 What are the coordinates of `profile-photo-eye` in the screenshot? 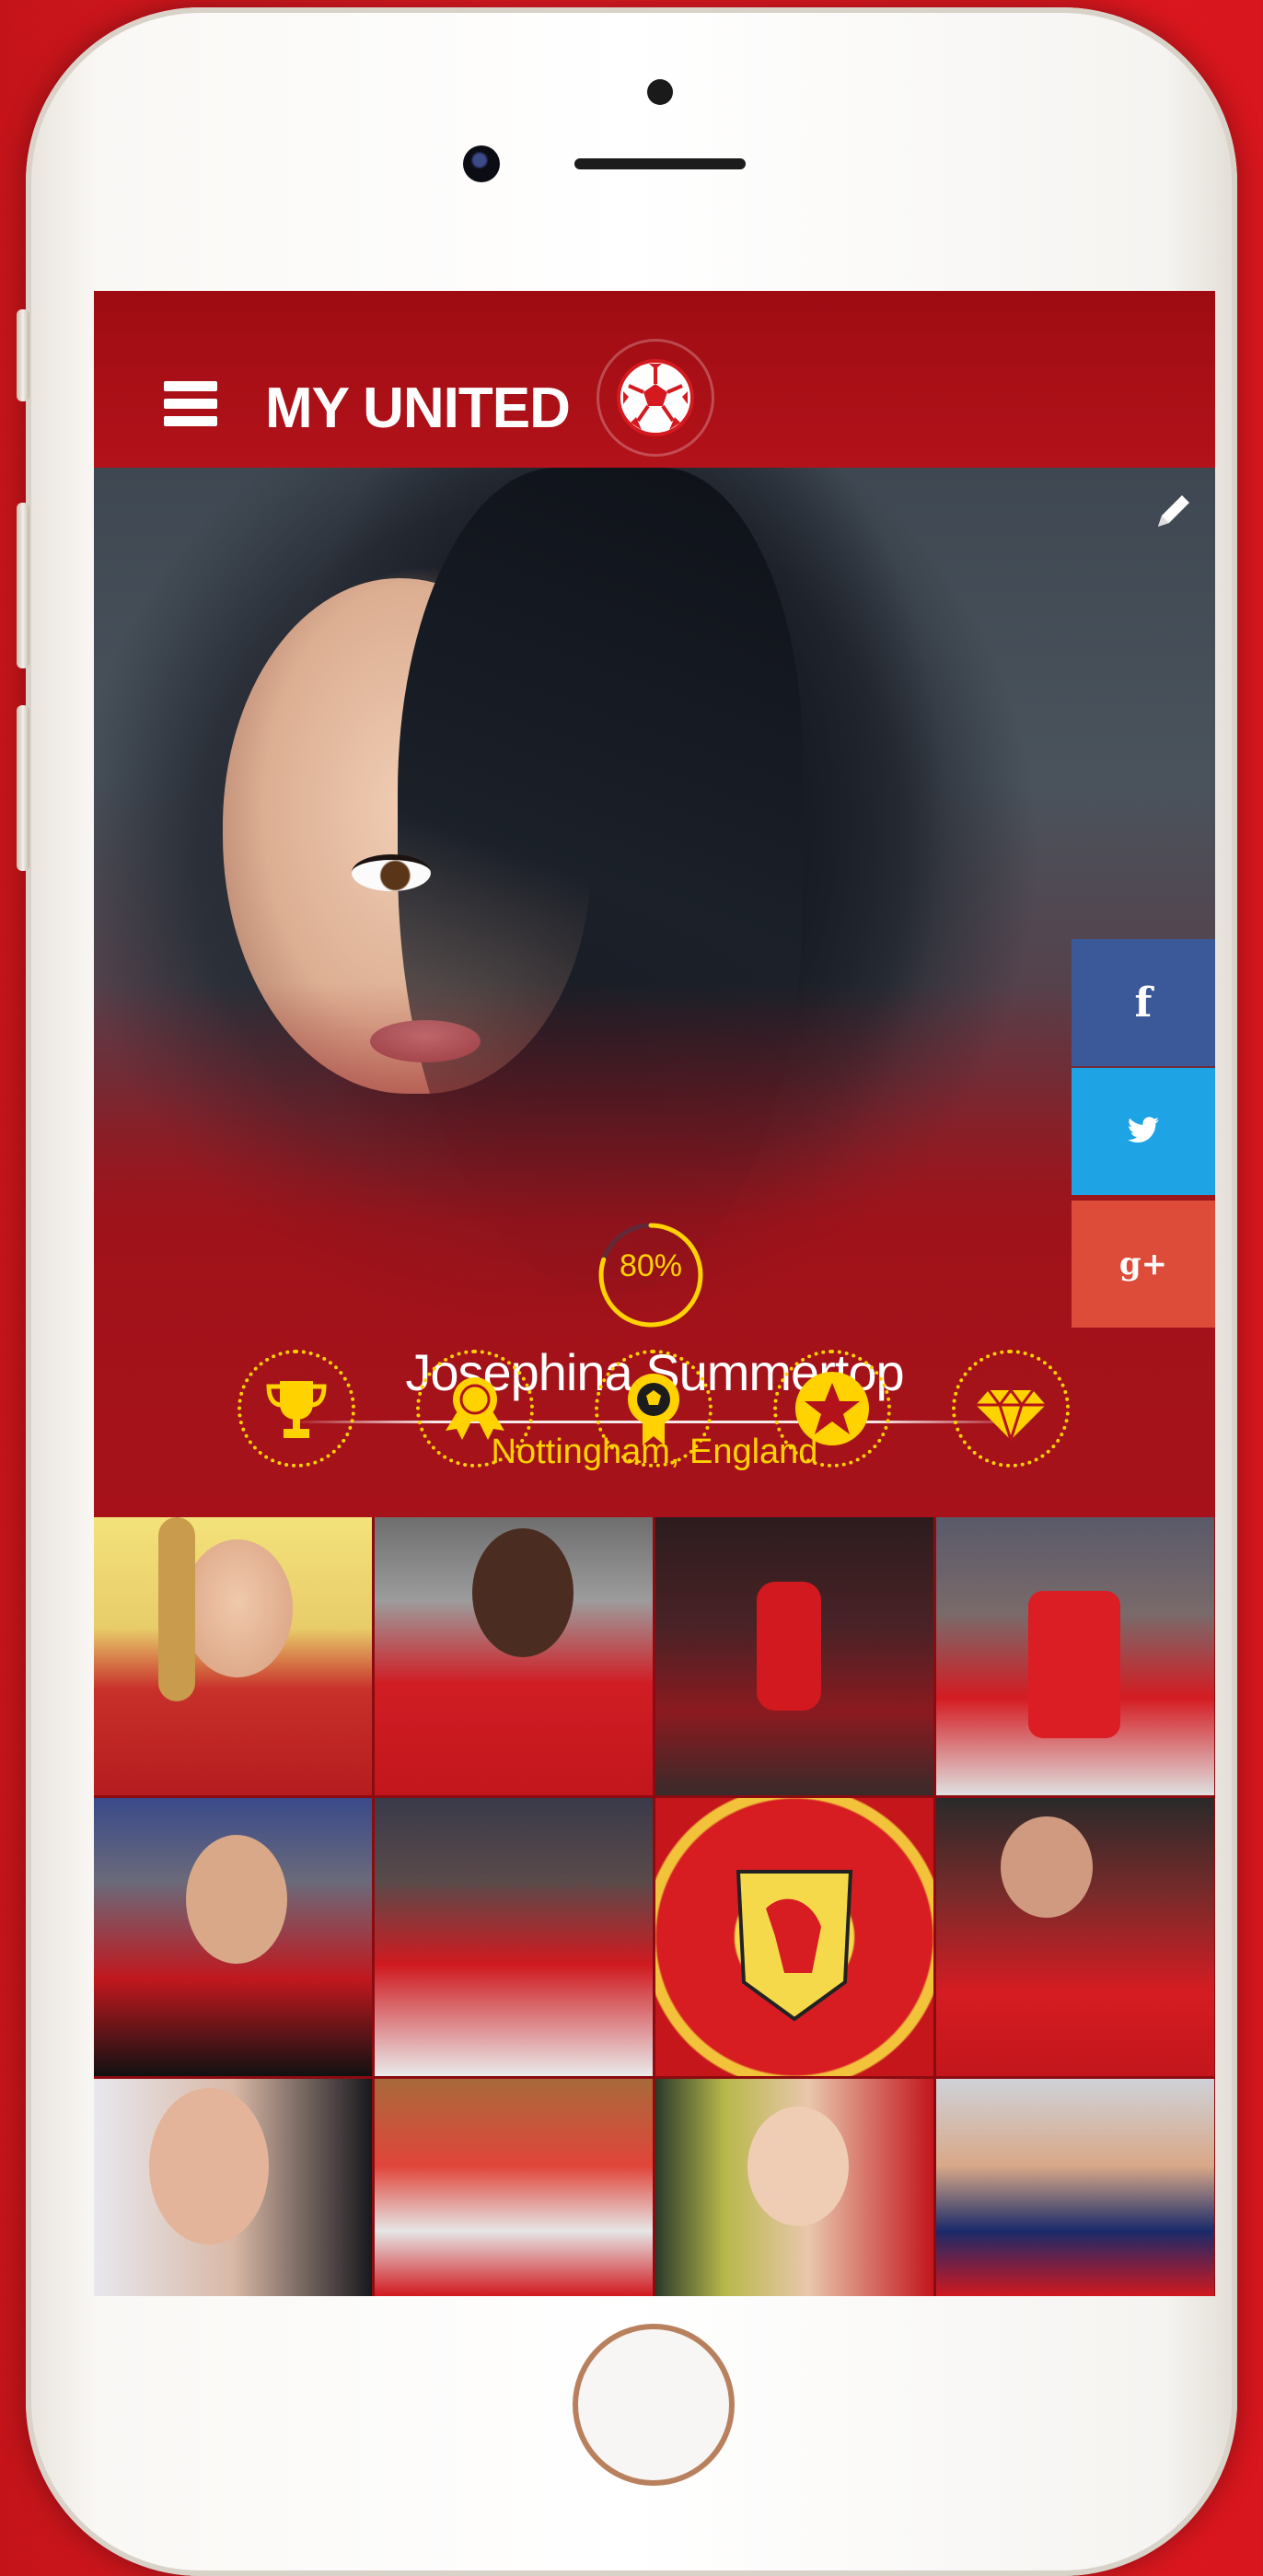 It's located at (391, 872).